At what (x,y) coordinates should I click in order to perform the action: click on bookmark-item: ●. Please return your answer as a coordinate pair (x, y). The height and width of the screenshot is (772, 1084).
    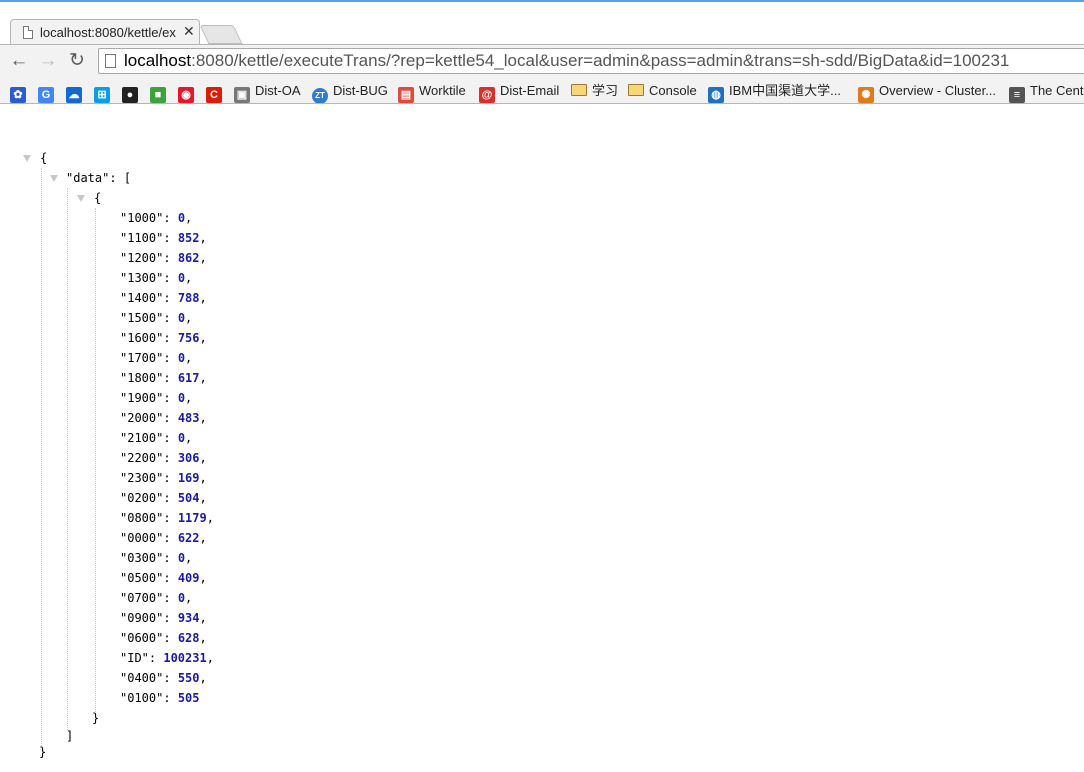
    Looking at the image, I should click on (132, 92).